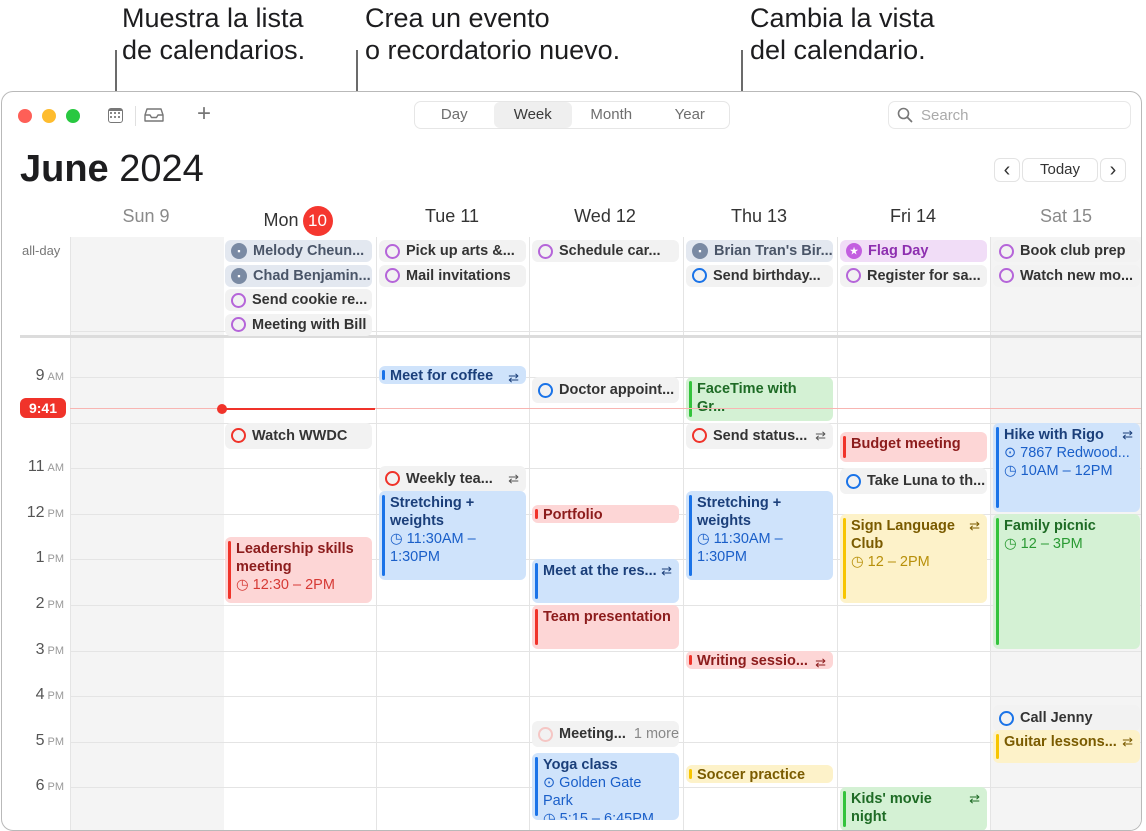 The image size is (1146, 831). What do you see at coordinates (605, 627) in the screenshot?
I see `event: Team presentation` at bounding box center [605, 627].